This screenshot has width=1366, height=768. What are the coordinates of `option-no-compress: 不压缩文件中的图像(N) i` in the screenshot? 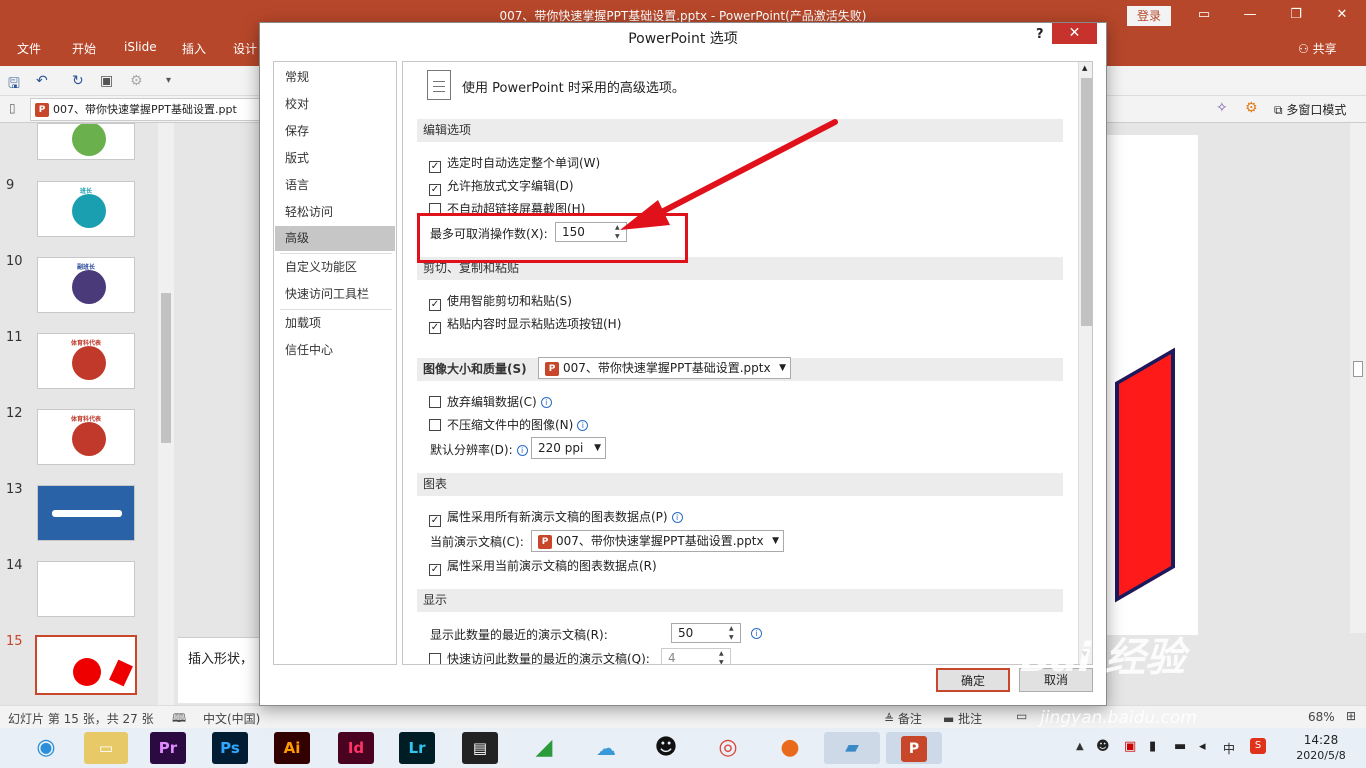 It's located at (509, 424).